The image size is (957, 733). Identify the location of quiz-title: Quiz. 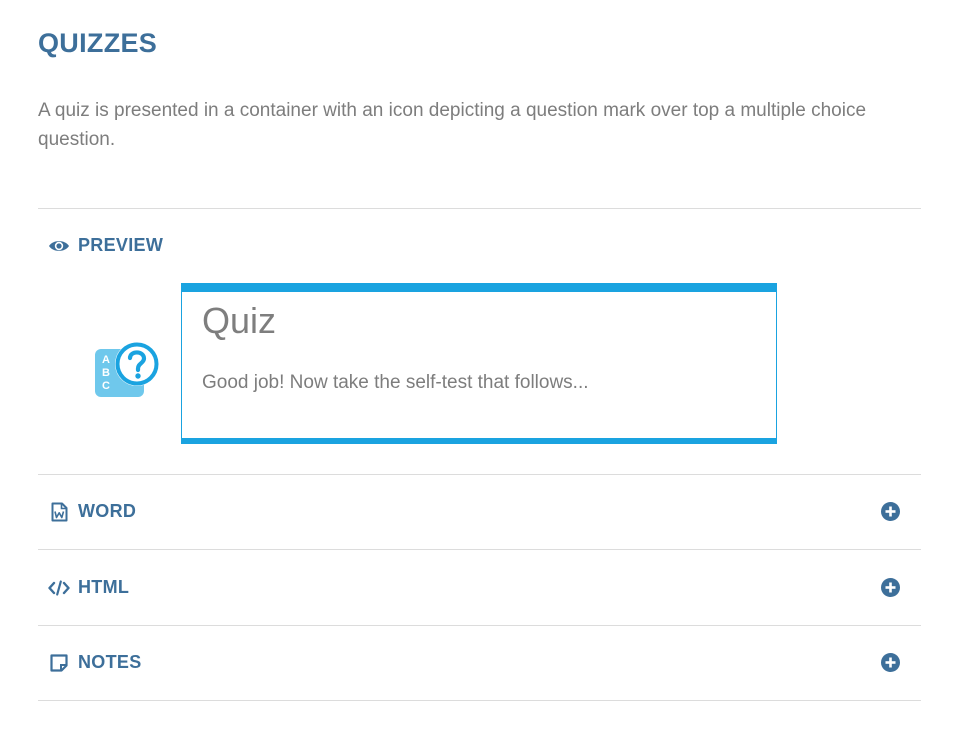
(239, 320).